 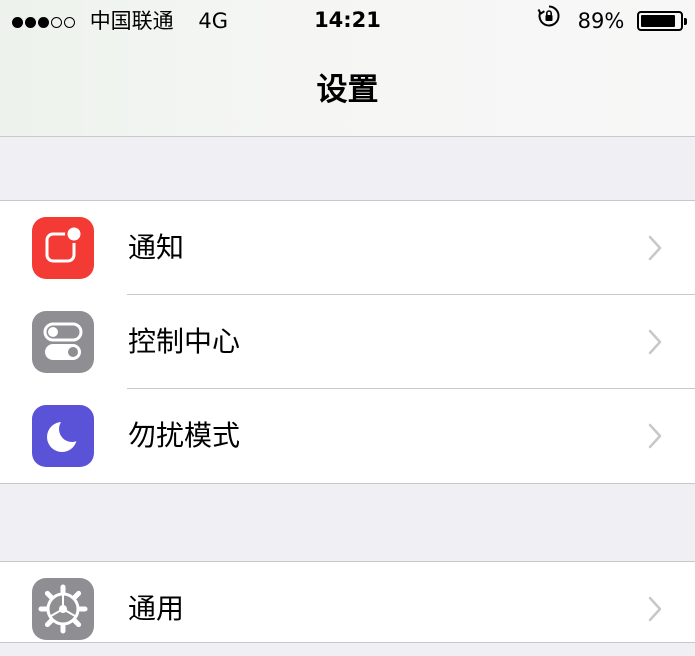 What do you see at coordinates (63, 436) in the screenshot?
I see `moon-icon` at bounding box center [63, 436].